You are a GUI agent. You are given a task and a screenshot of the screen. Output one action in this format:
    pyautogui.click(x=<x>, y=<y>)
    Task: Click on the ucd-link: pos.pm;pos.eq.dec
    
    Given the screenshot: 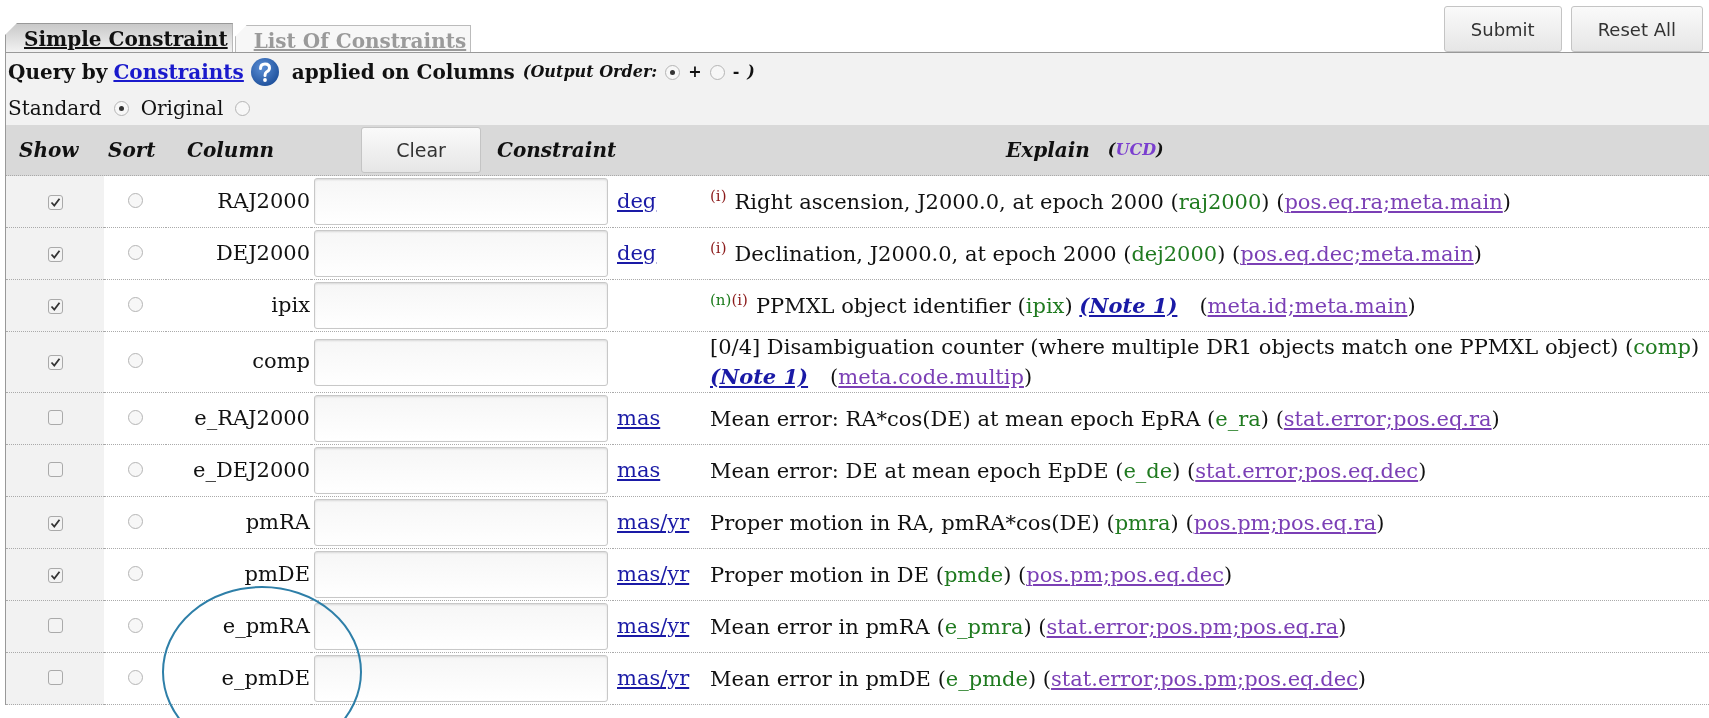 What is the action you would take?
    pyautogui.click(x=1125, y=574)
    